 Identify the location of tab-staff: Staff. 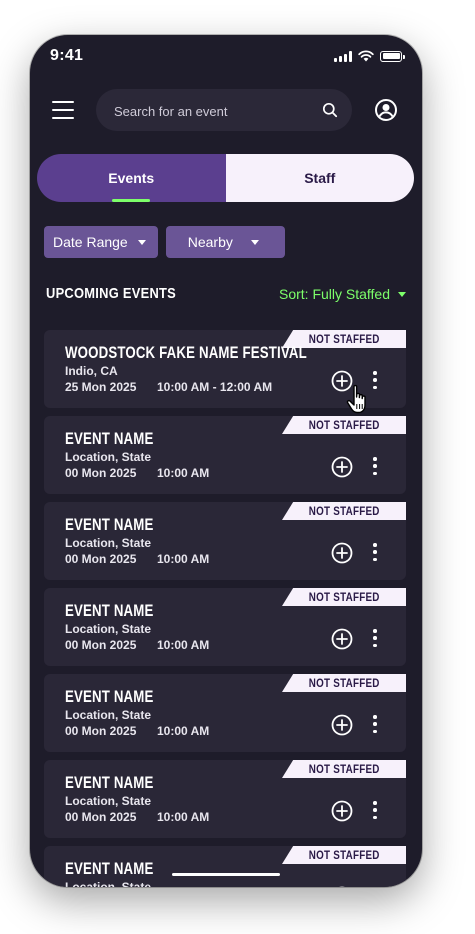
(319, 178).